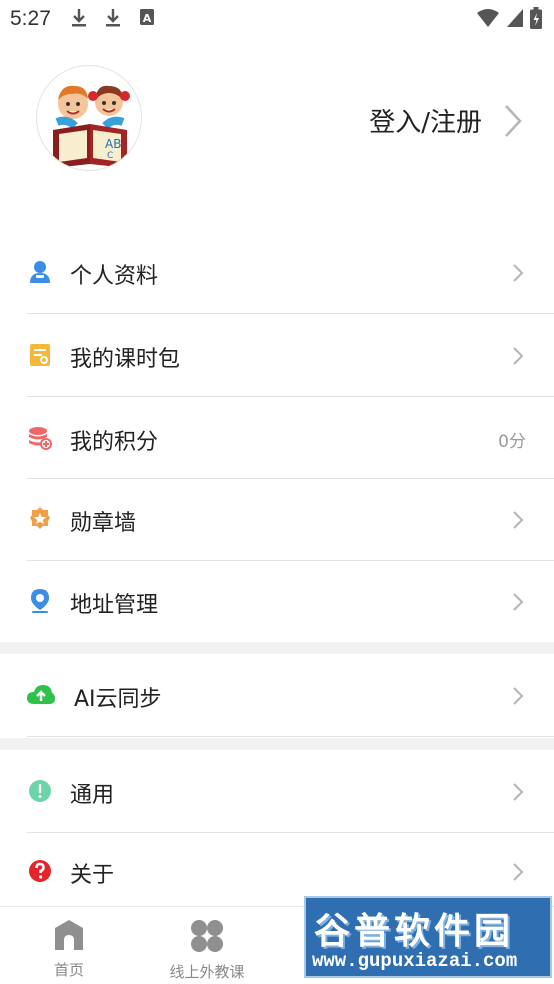  I want to click on login-register-link: 登入/注册, so click(425, 120).